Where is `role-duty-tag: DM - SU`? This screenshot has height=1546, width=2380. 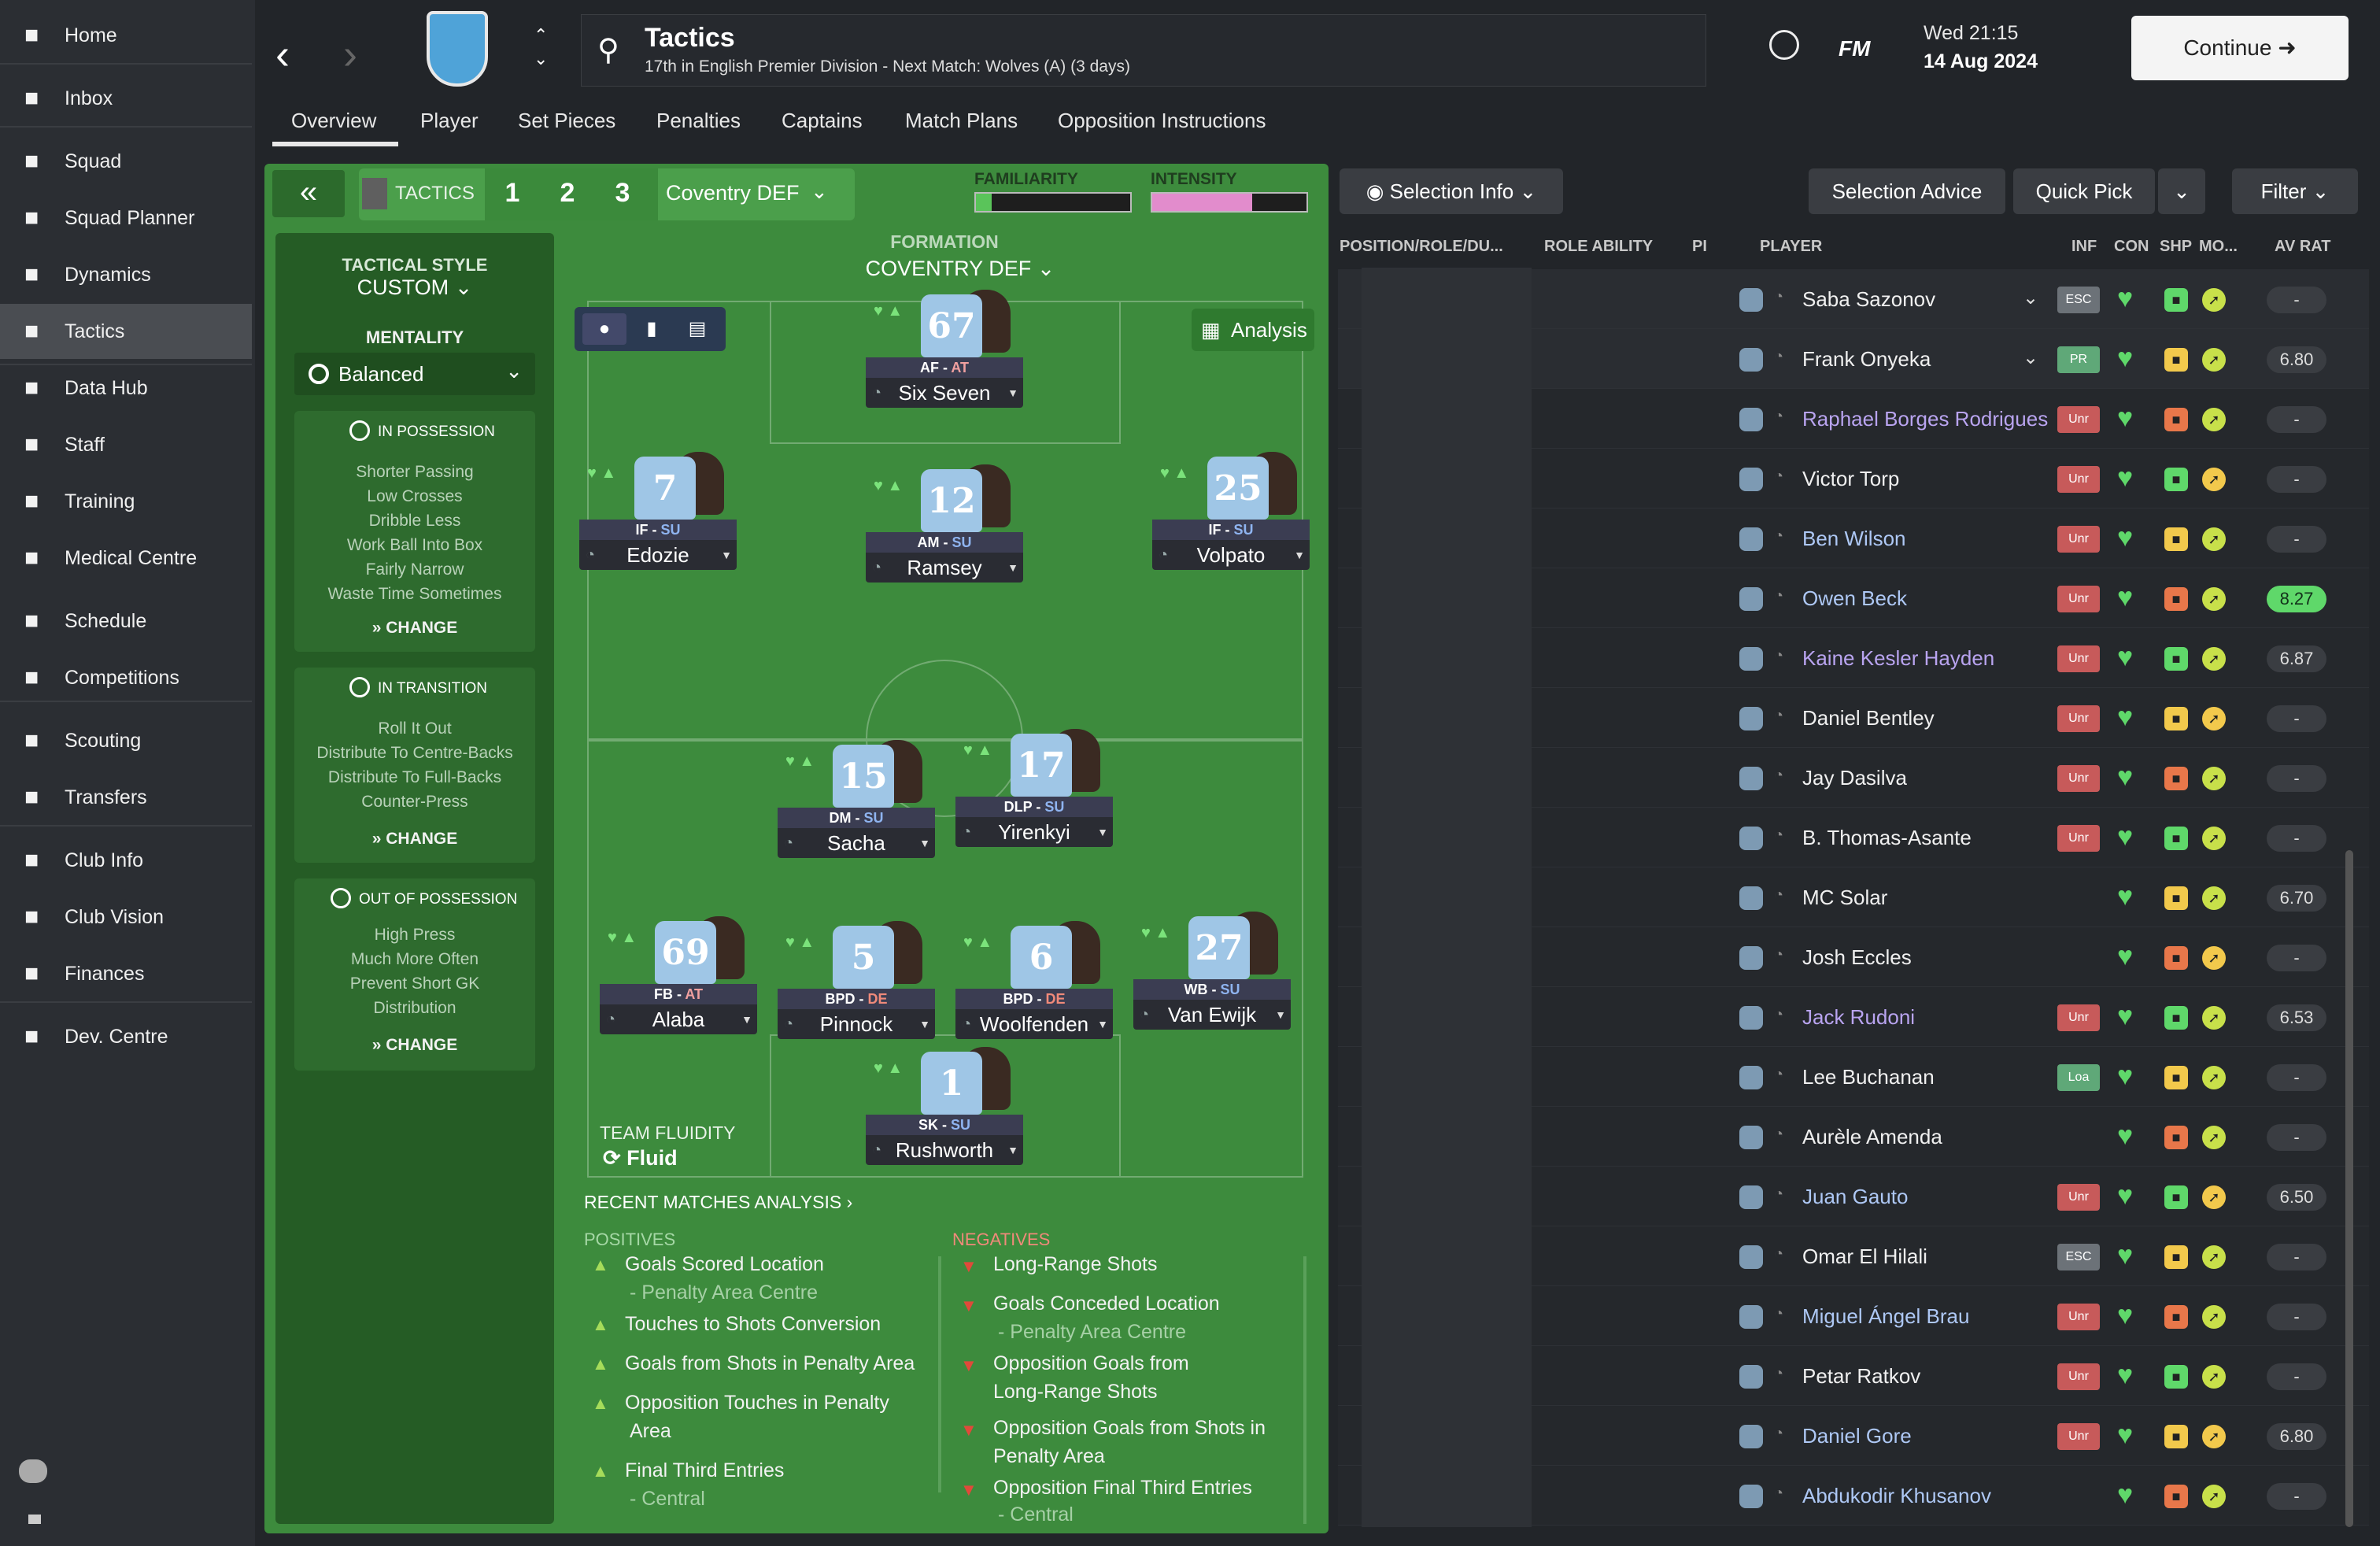
role-duty-tag: DM - SU is located at coordinates (856, 818).